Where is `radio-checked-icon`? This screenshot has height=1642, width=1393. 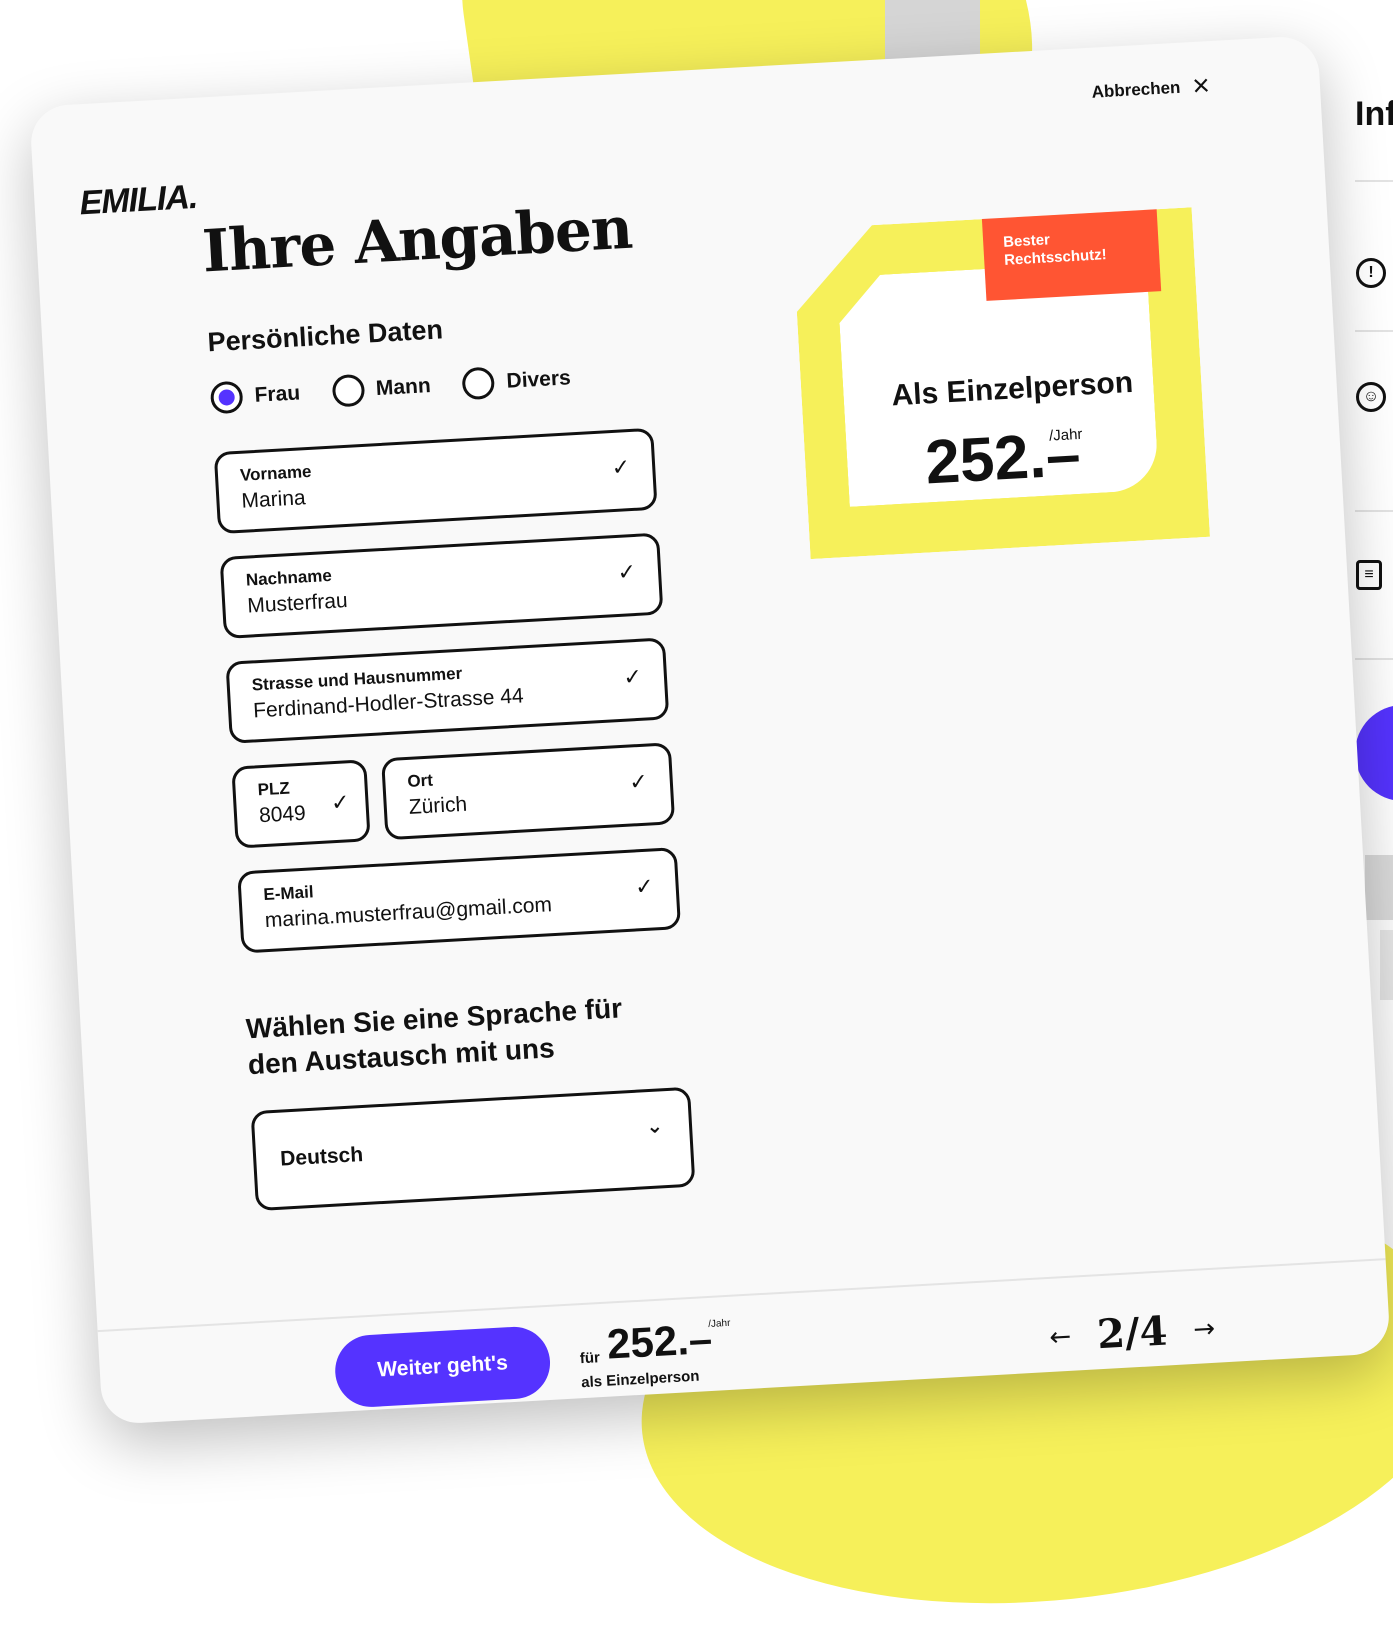
radio-checked-icon is located at coordinates (226, 397).